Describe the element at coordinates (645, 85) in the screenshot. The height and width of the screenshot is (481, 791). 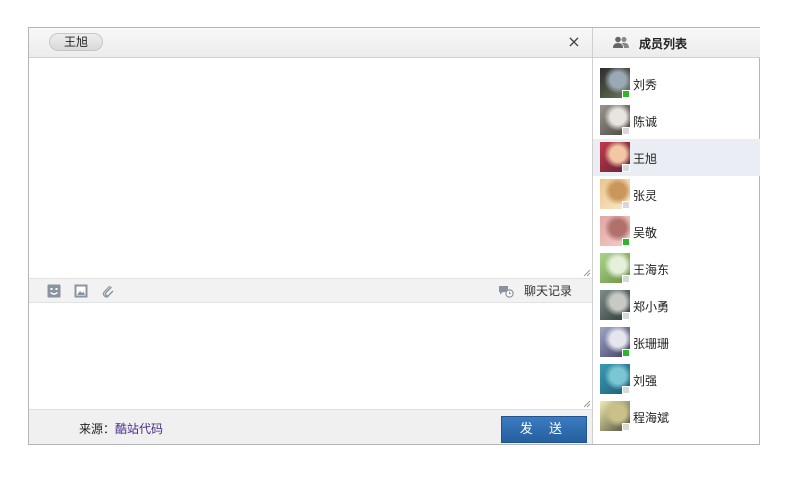
I see `member-name: 刘秀` at that location.